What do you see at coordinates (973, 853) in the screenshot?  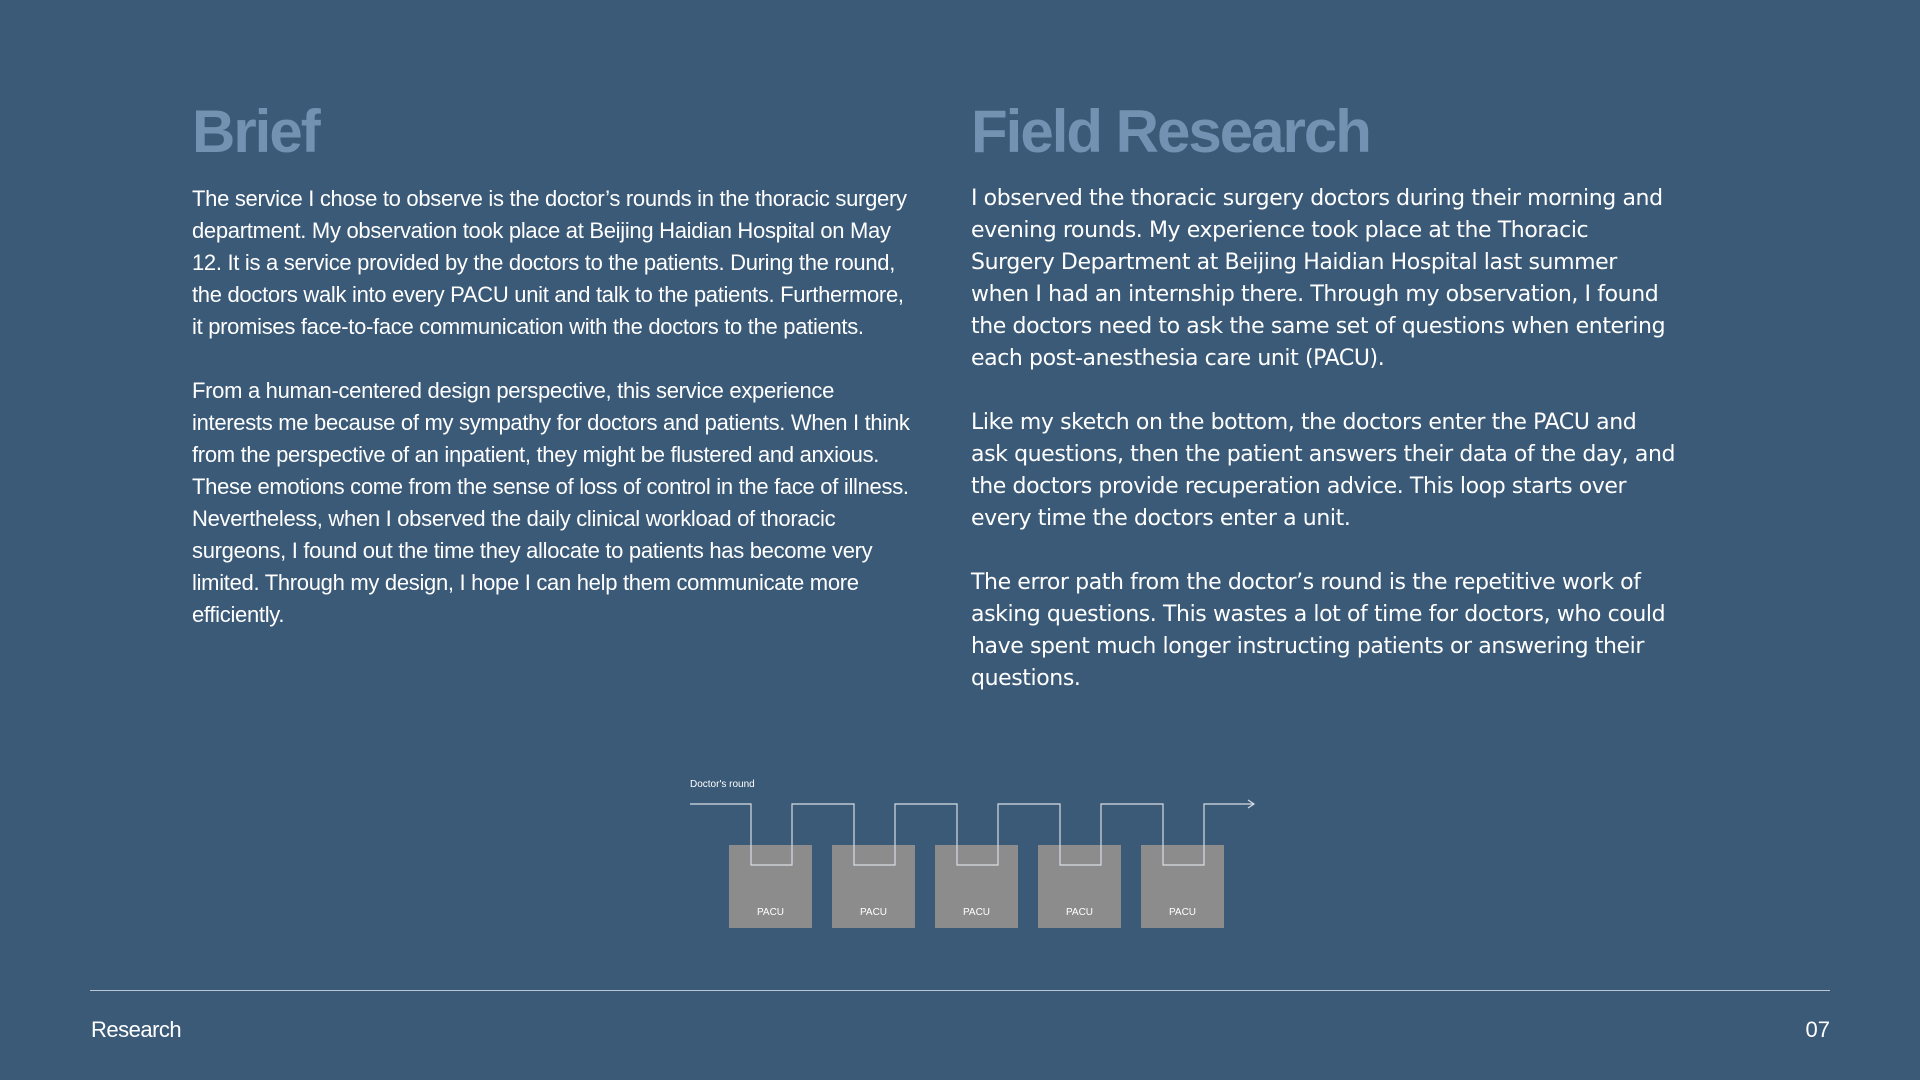 I see `doctors-round-diagram: Doctor's round PACU PACU PACU PACU PACU` at bounding box center [973, 853].